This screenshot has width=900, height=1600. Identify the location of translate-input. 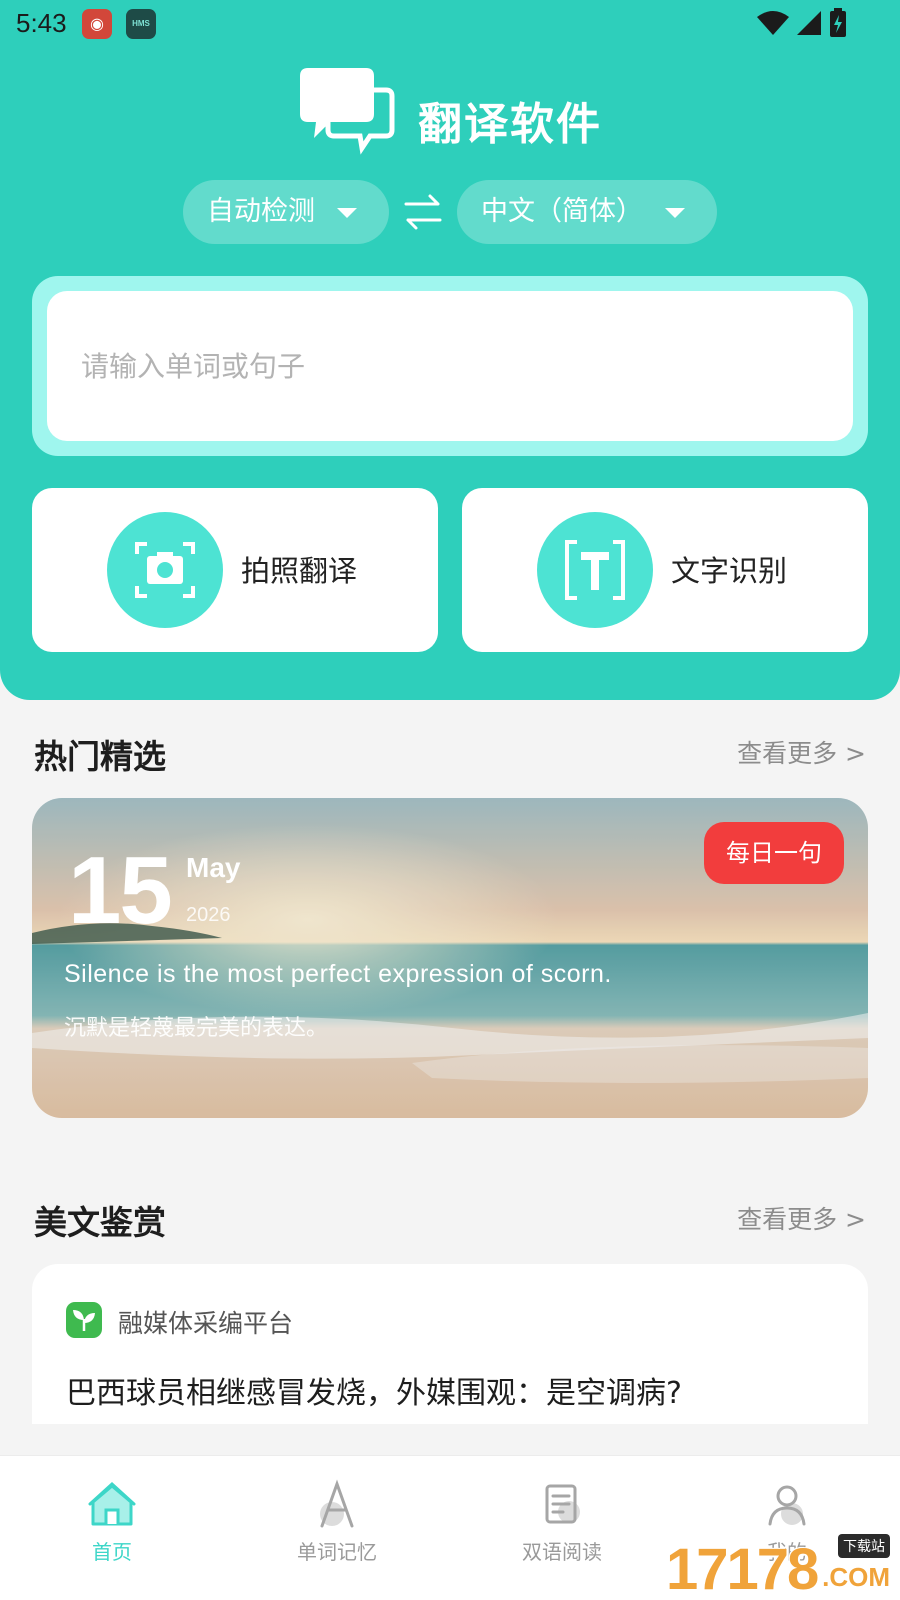
(450, 366).